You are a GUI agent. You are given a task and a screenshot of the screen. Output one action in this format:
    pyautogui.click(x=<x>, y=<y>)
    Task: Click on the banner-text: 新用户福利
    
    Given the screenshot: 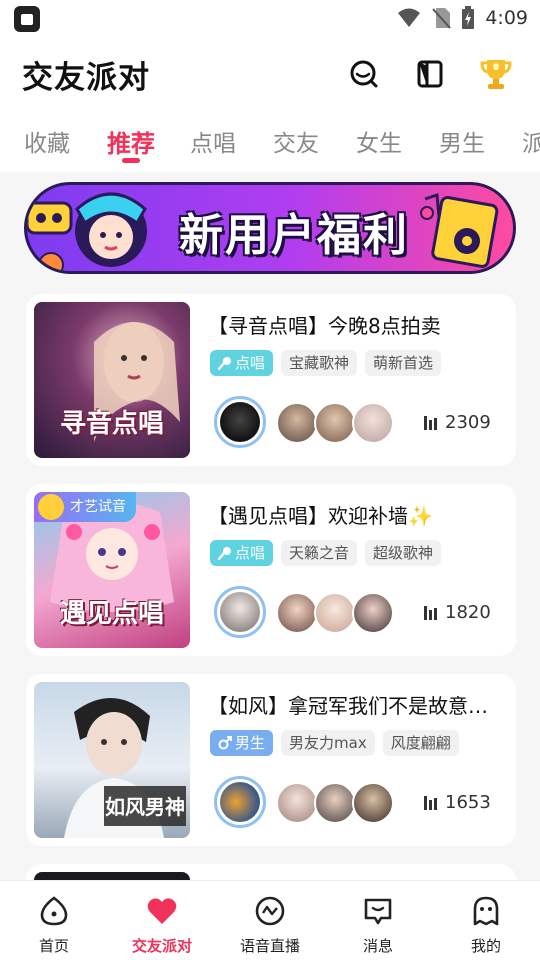 What is the action you would take?
    pyautogui.click(x=294, y=235)
    